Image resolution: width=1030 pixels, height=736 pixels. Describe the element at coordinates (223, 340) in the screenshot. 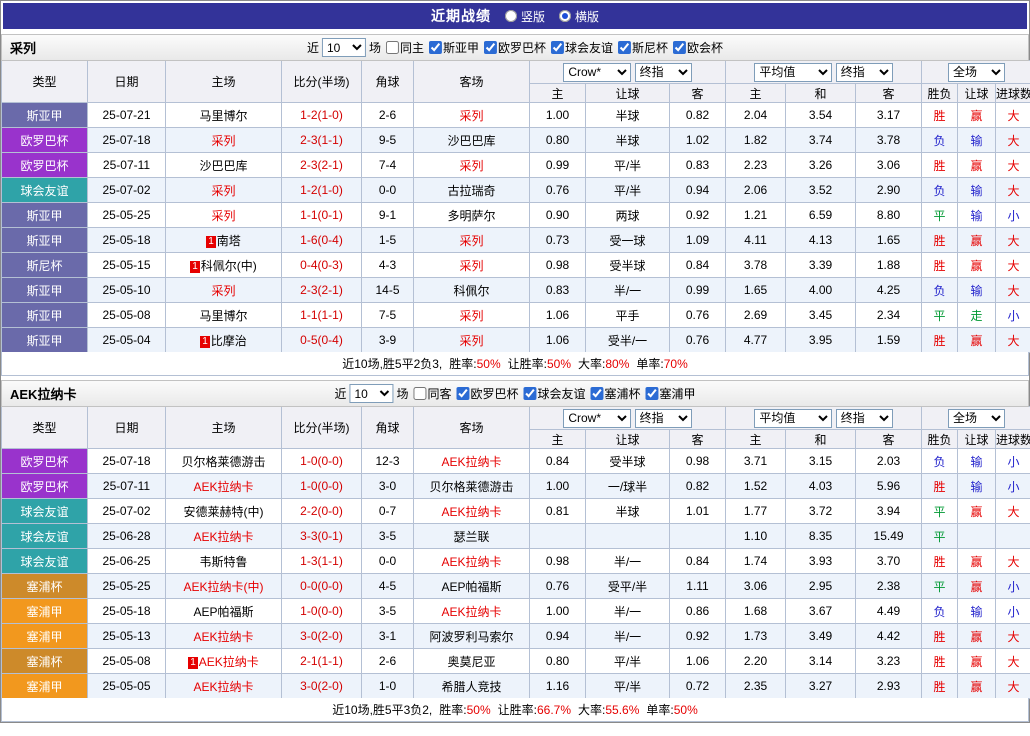

I see `home-team: 1 比摩治` at that location.